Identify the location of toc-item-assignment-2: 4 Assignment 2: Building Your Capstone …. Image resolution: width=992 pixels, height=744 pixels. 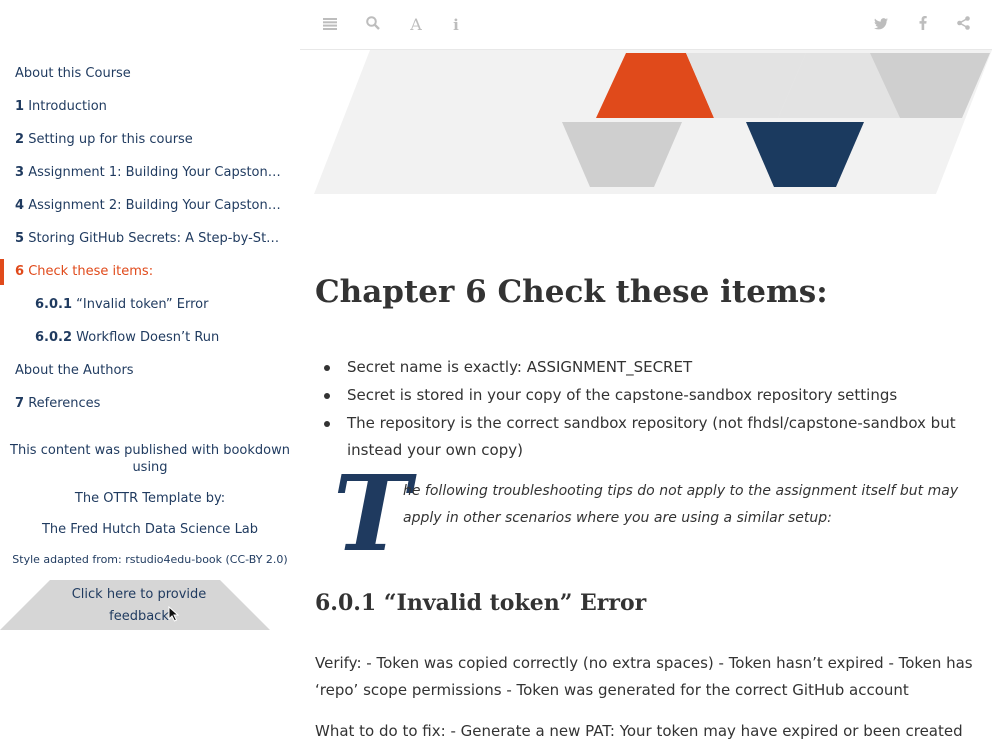
(150, 206).